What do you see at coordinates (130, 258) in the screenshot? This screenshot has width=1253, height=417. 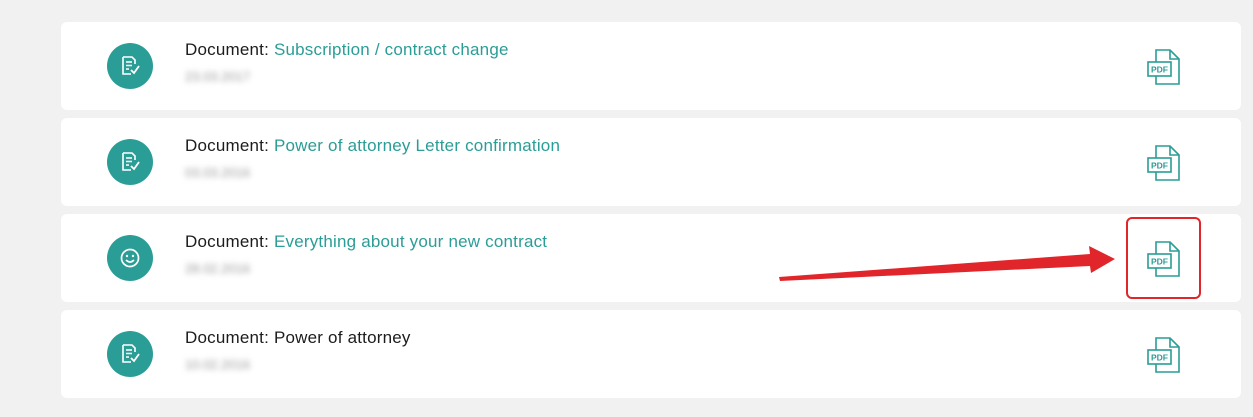 I see `smiley-icon` at bounding box center [130, 258].